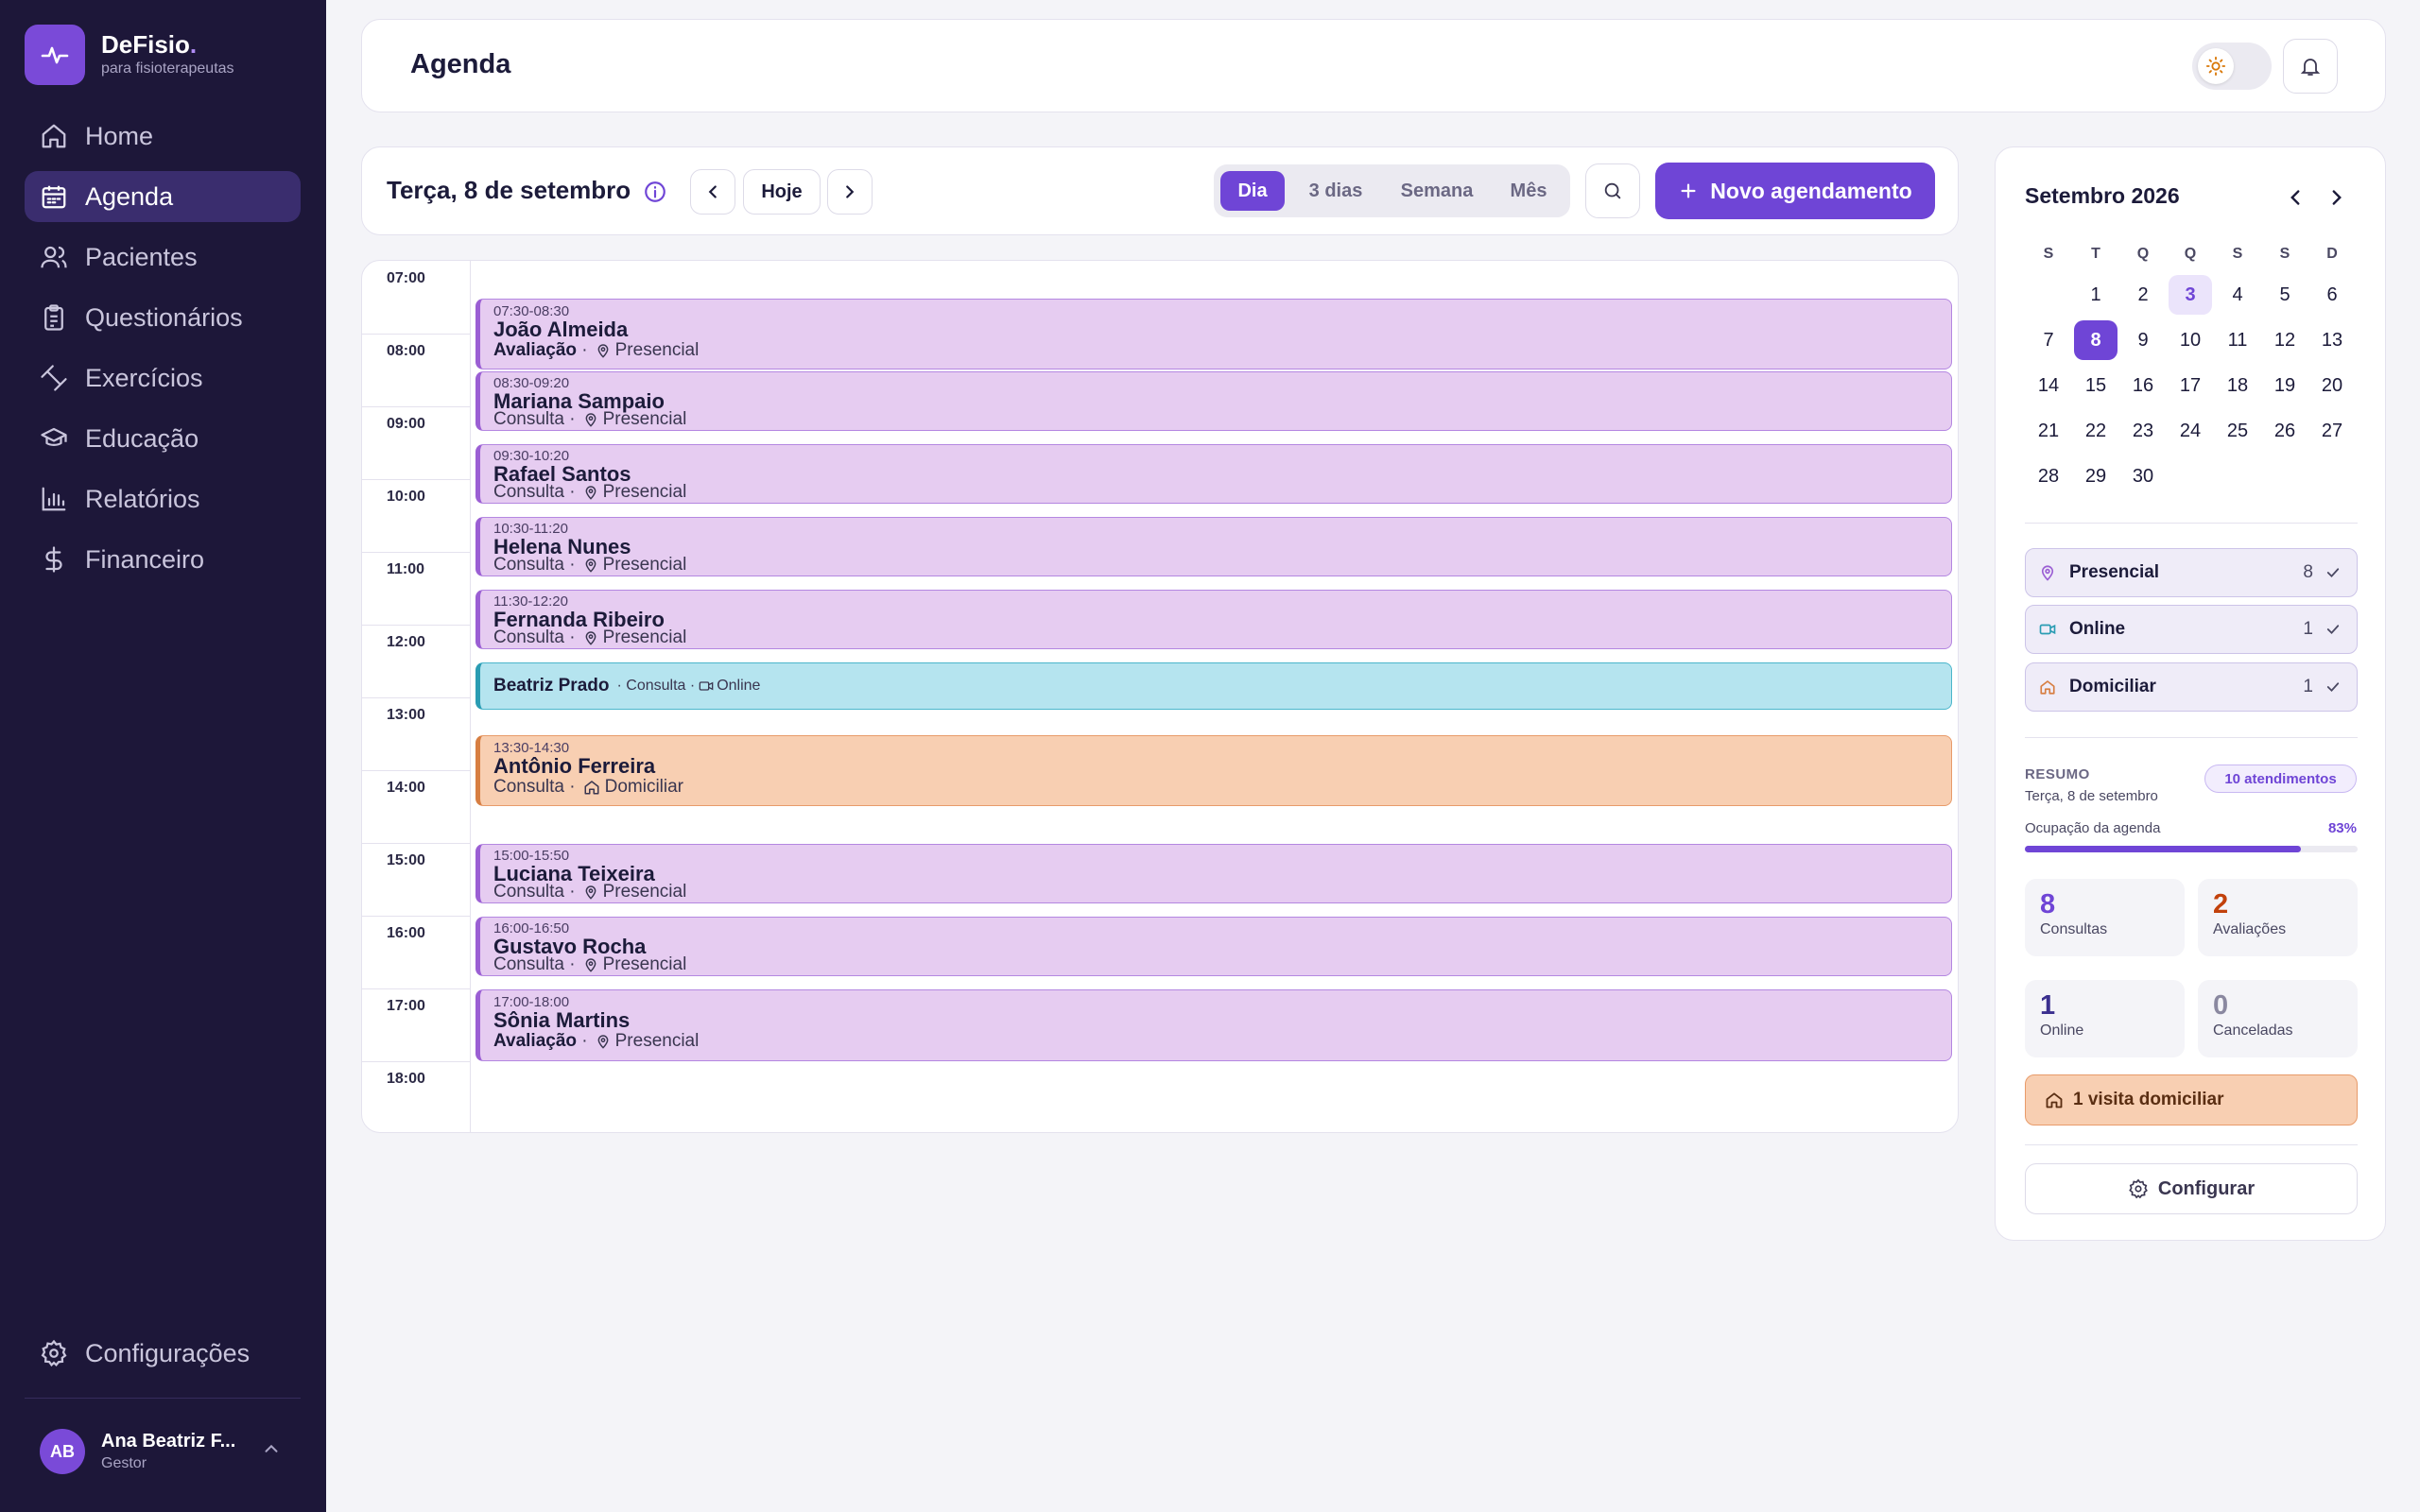 The image size is (2420, 1512). What do you see at coordinates (655, 192) in the screenshot?
I see `info-icon` at bounding box center [655, 192].